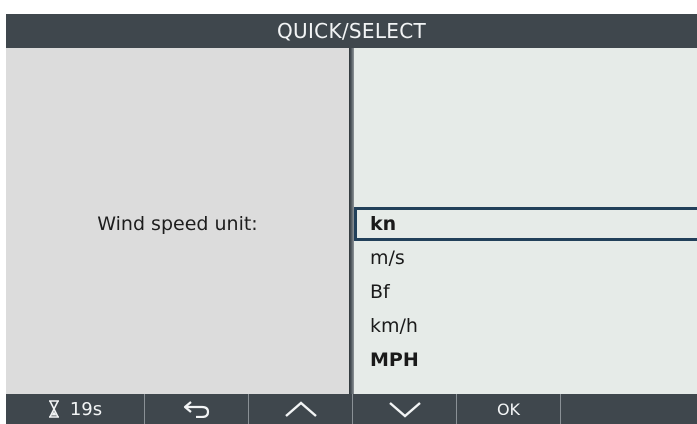 This screenshot has width=697, height=424. What do you see at coordinates (394, 360) in the screenshot?
I see `option-label: MPH` at bounding box center [394, 360].